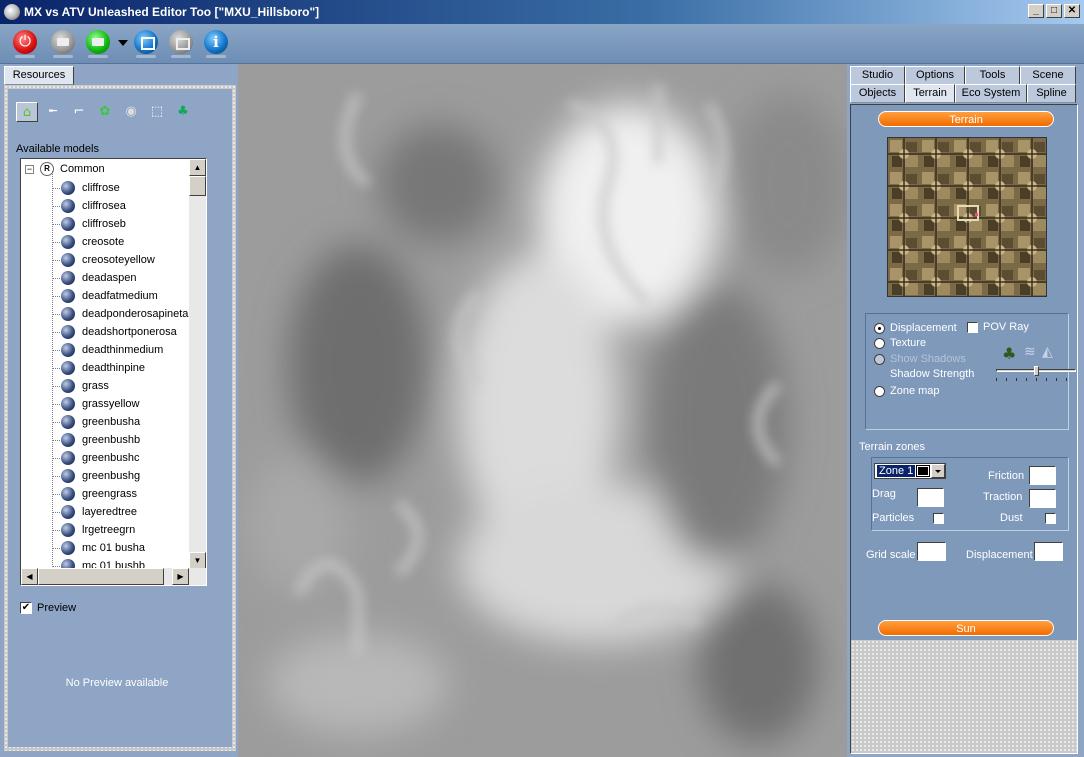  What do you see at coordinates (100, 440) in the screenshot?
I see `list-item: greenbushb` at bounding box center [100, 440].